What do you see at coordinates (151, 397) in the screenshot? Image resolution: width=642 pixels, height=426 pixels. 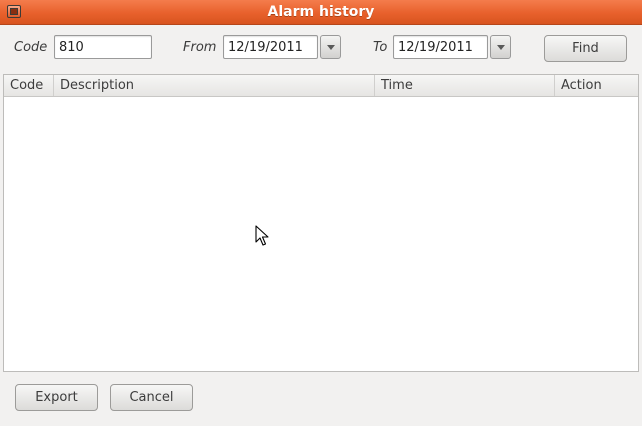 I see `cancel-button: Cancel` at bounding box center [151, 397].